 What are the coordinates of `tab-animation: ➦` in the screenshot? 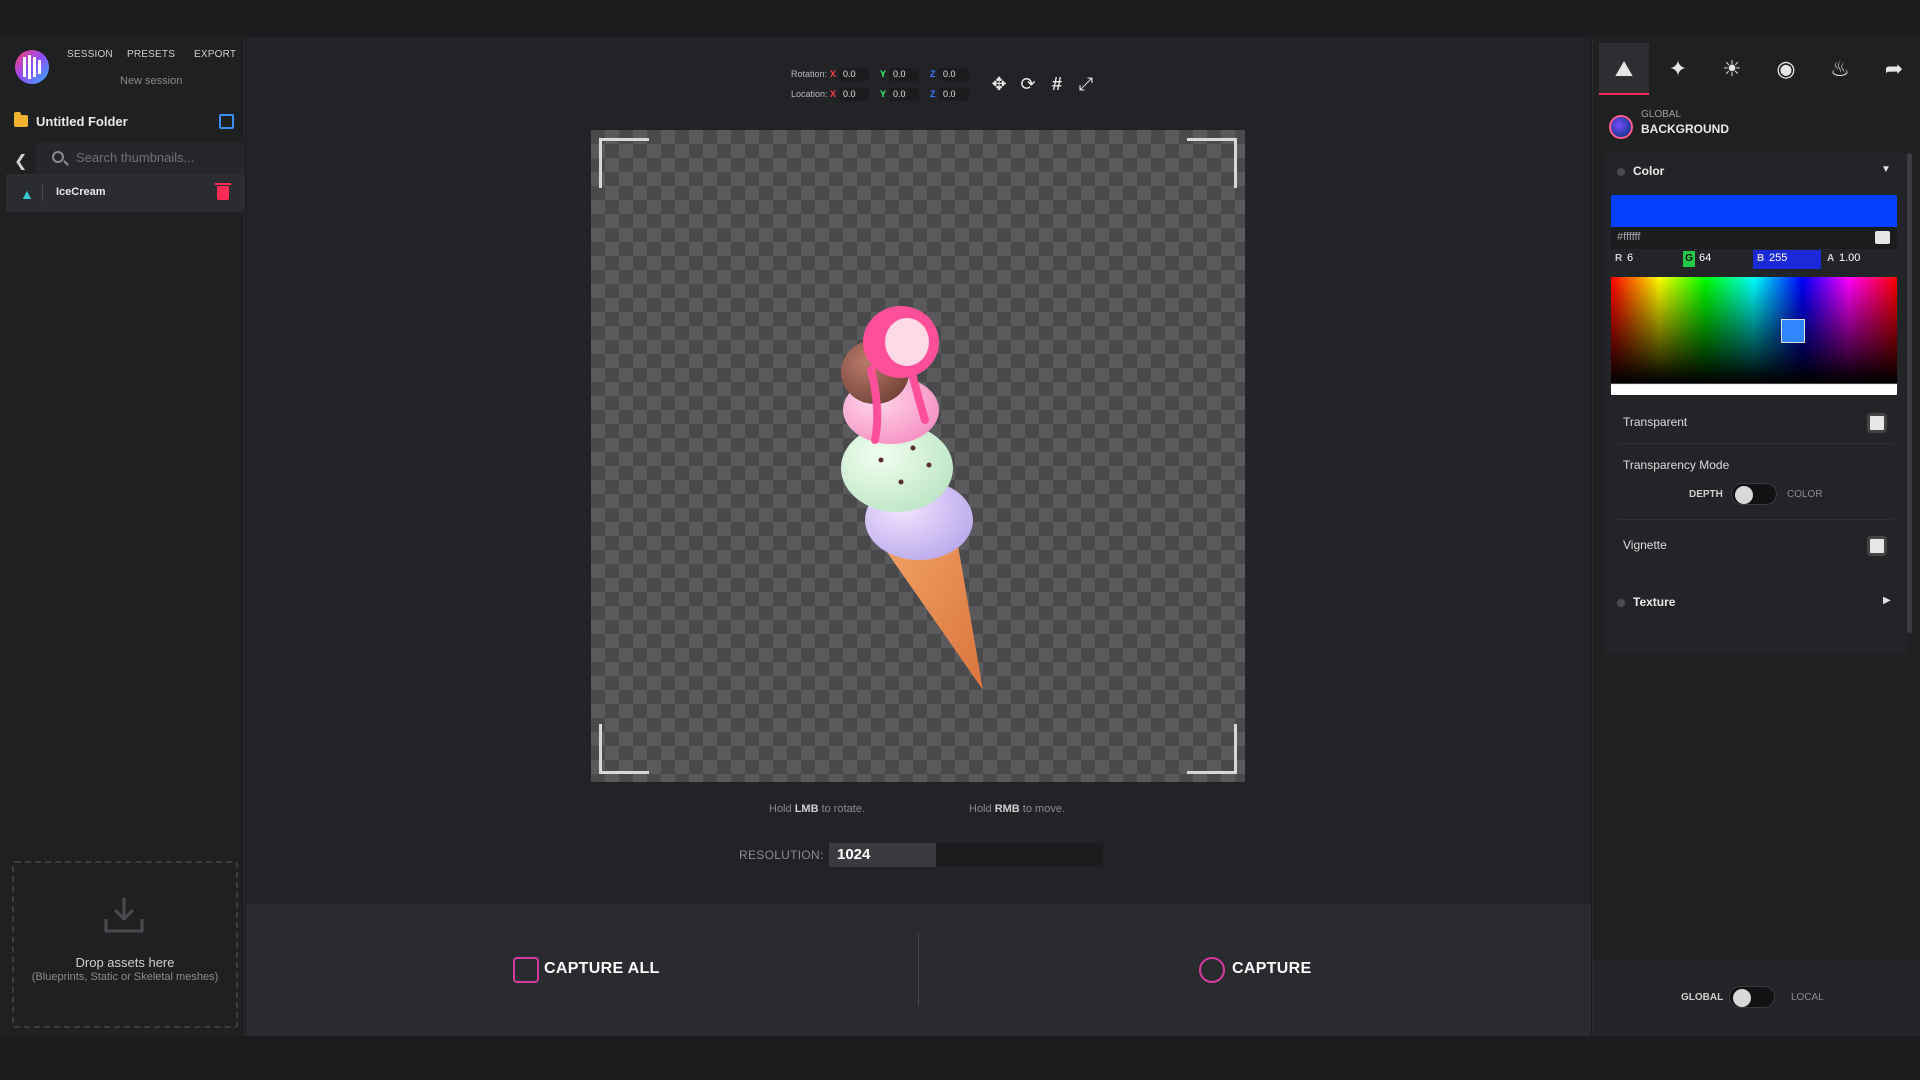 It's located at (1894, 69).